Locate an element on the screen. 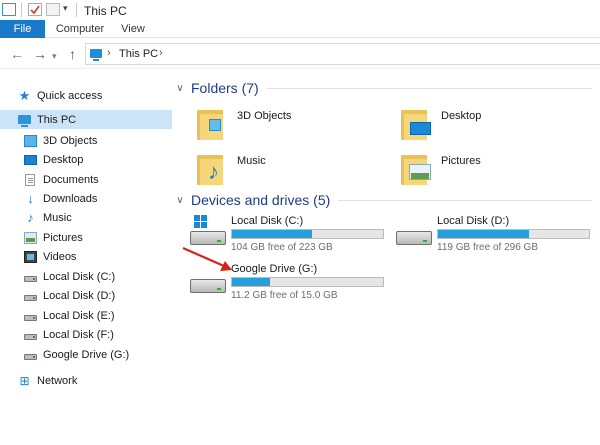  sidebar-item-google-drive: Google Drive (G:) is located at coordinates (76, 354).